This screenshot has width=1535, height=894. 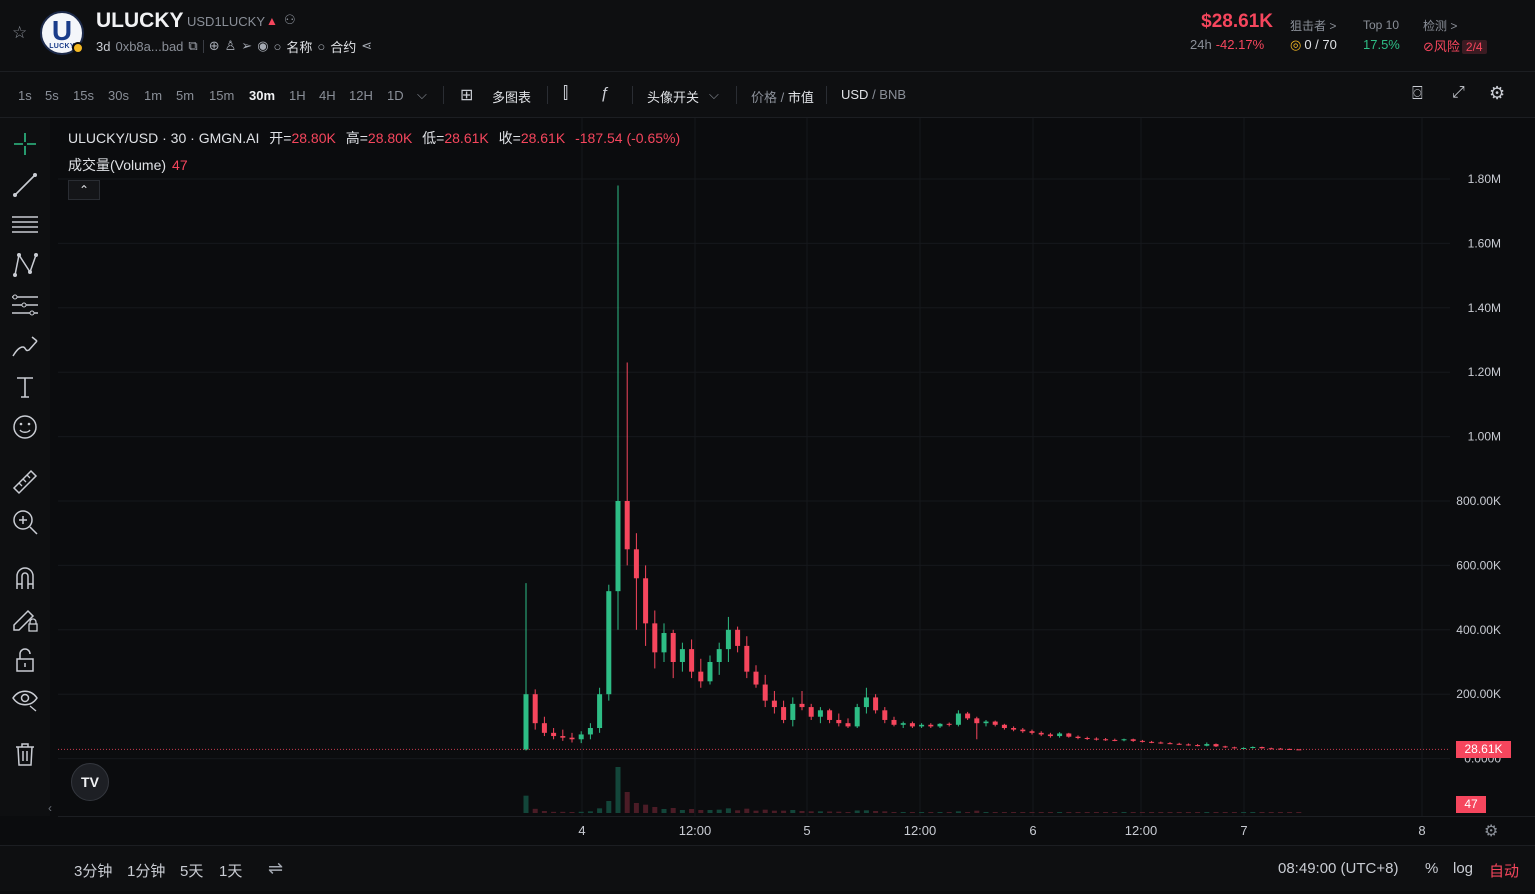 I want to click on pattern-icon, so click(x=25, y=265).